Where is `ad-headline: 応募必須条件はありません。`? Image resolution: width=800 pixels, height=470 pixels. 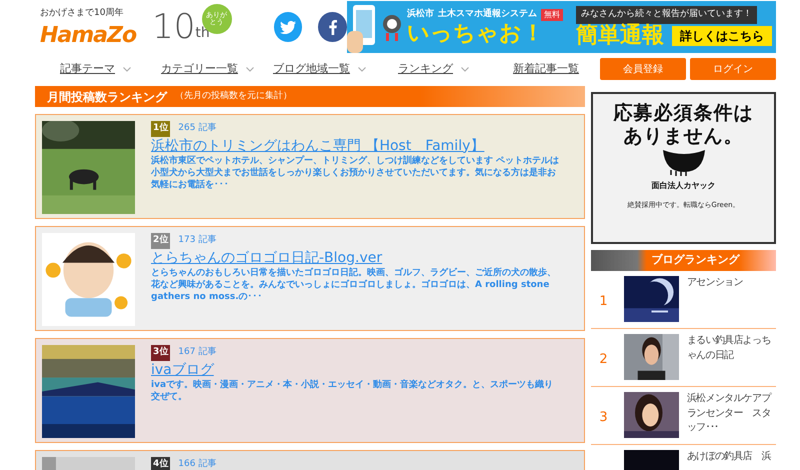 ad-headline: 応募必須条件はありません。 is located at coordinates (683, 125).